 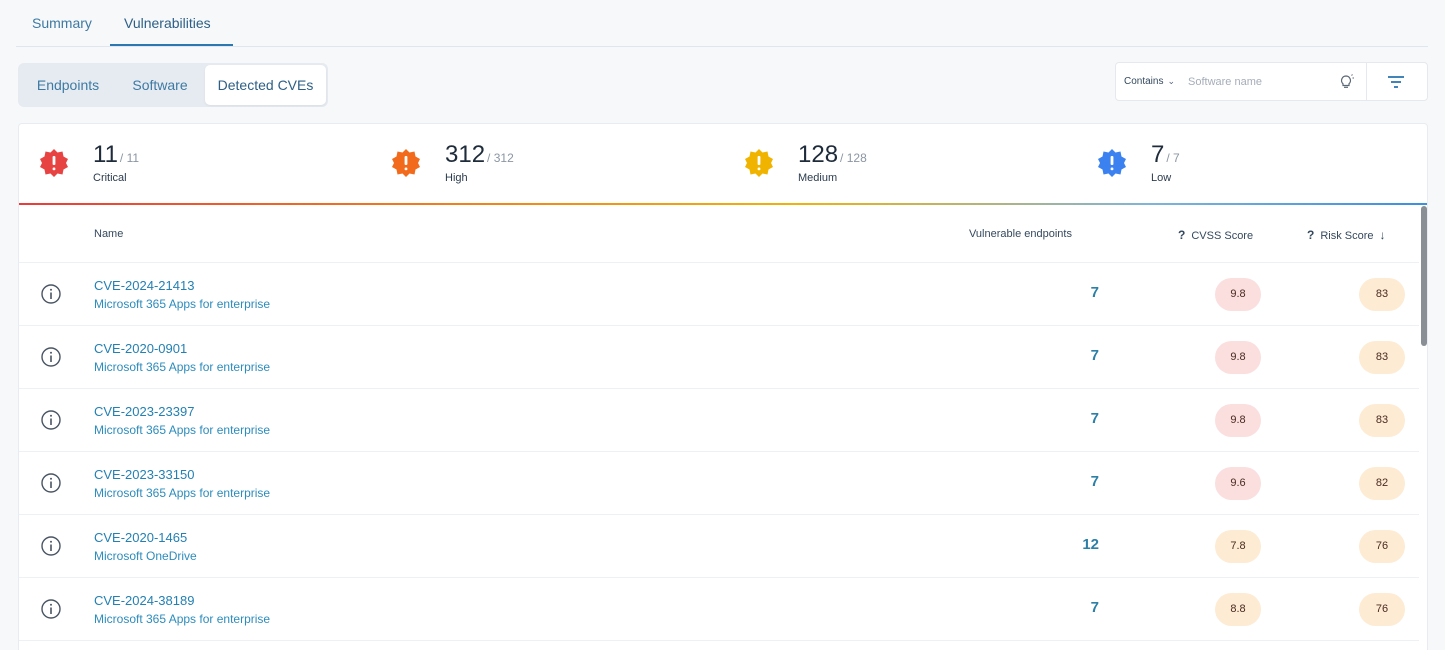 I want to click on segment-endpoints: Endpoints, so click(x=68, y=85).